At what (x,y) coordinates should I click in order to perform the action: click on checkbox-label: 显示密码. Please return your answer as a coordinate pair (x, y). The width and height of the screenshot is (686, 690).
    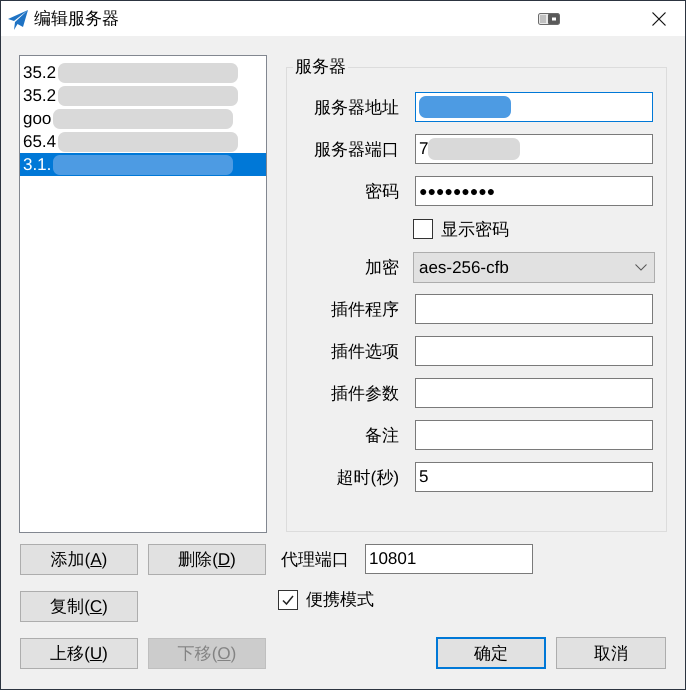
    Looking at the image, I should click on (475, 229).